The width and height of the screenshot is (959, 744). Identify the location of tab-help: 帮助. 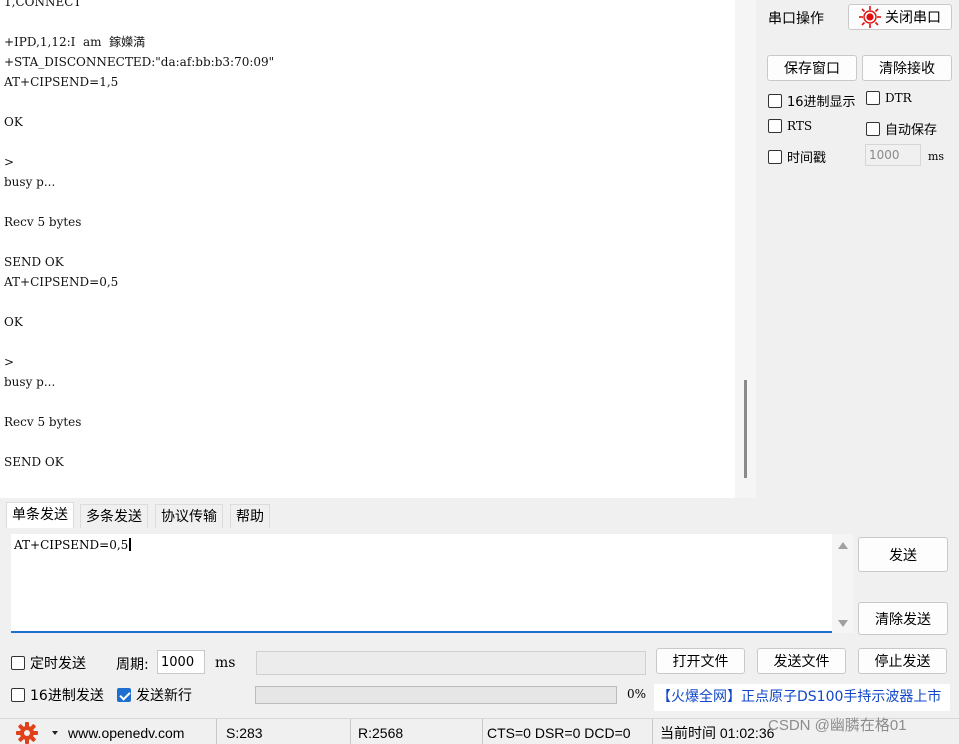
(250, 516).